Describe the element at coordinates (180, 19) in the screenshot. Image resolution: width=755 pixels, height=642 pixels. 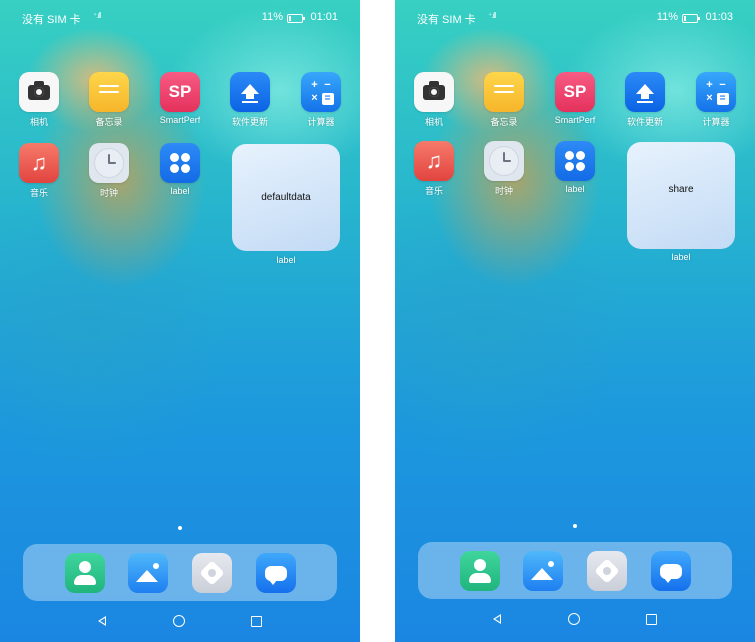
I see `status-bar: 没有 SIM 卡 ⁺.ıll 11% 01:01` at that location.